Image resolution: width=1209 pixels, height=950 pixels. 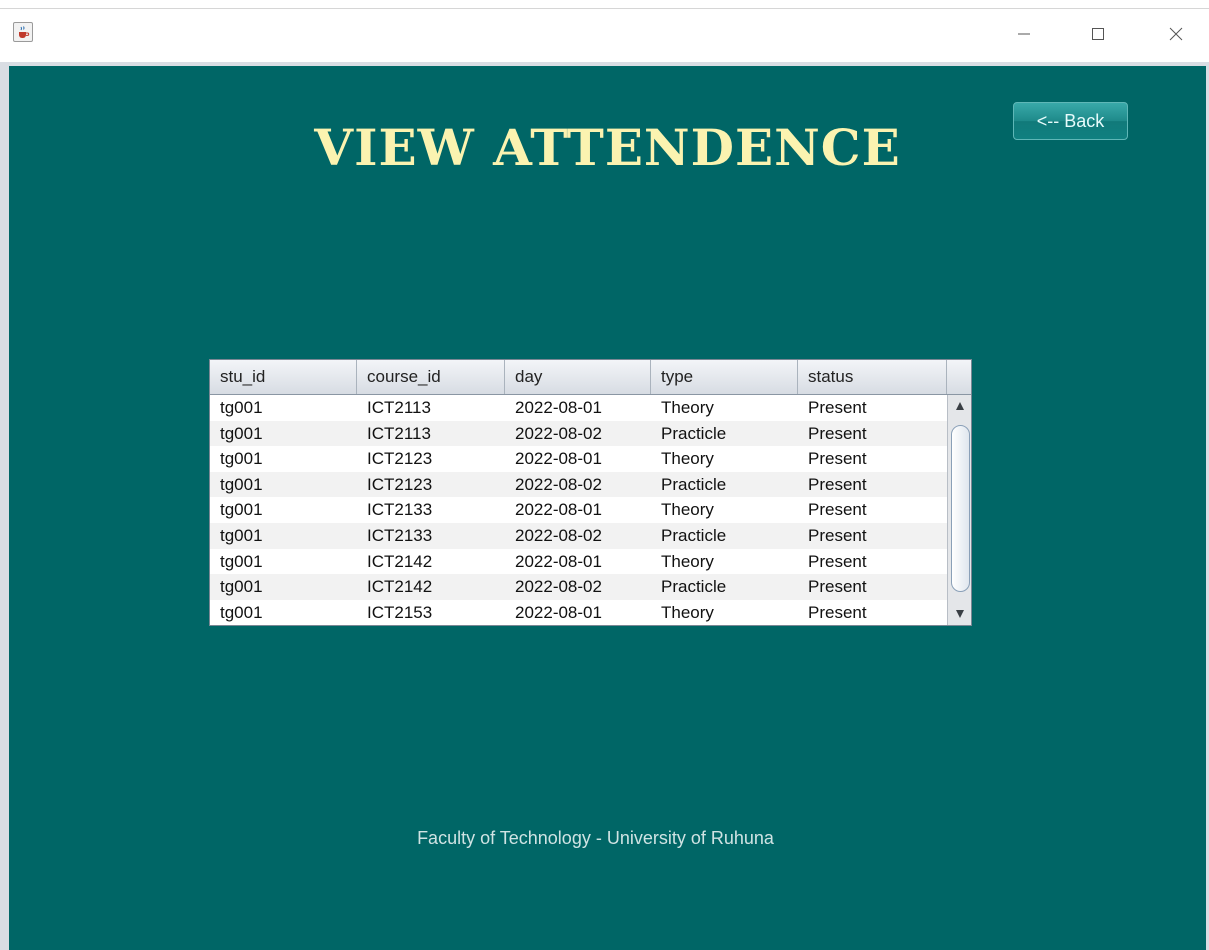 What do you see at coordinates (1098, 34) in the screenshot?
I see `maximize-icon` at bounding box center [1098, 34].